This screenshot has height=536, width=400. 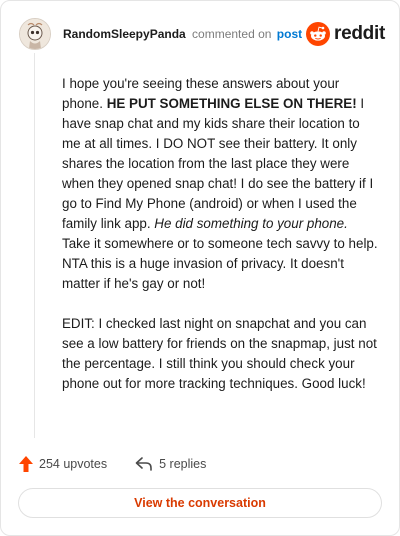 What do you see at coordinates (289, 34) in the screenshot?
I see `post-link: post` at bounding box center [289, 34].